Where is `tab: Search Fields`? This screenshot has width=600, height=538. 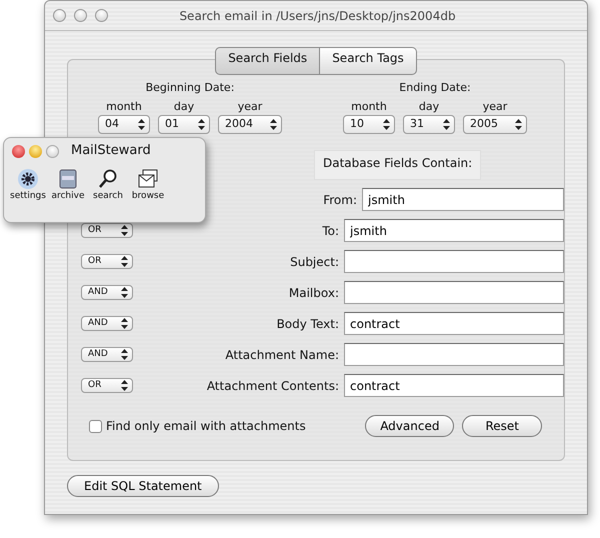 tab: Search Fields is located at coordinates (267, 61).